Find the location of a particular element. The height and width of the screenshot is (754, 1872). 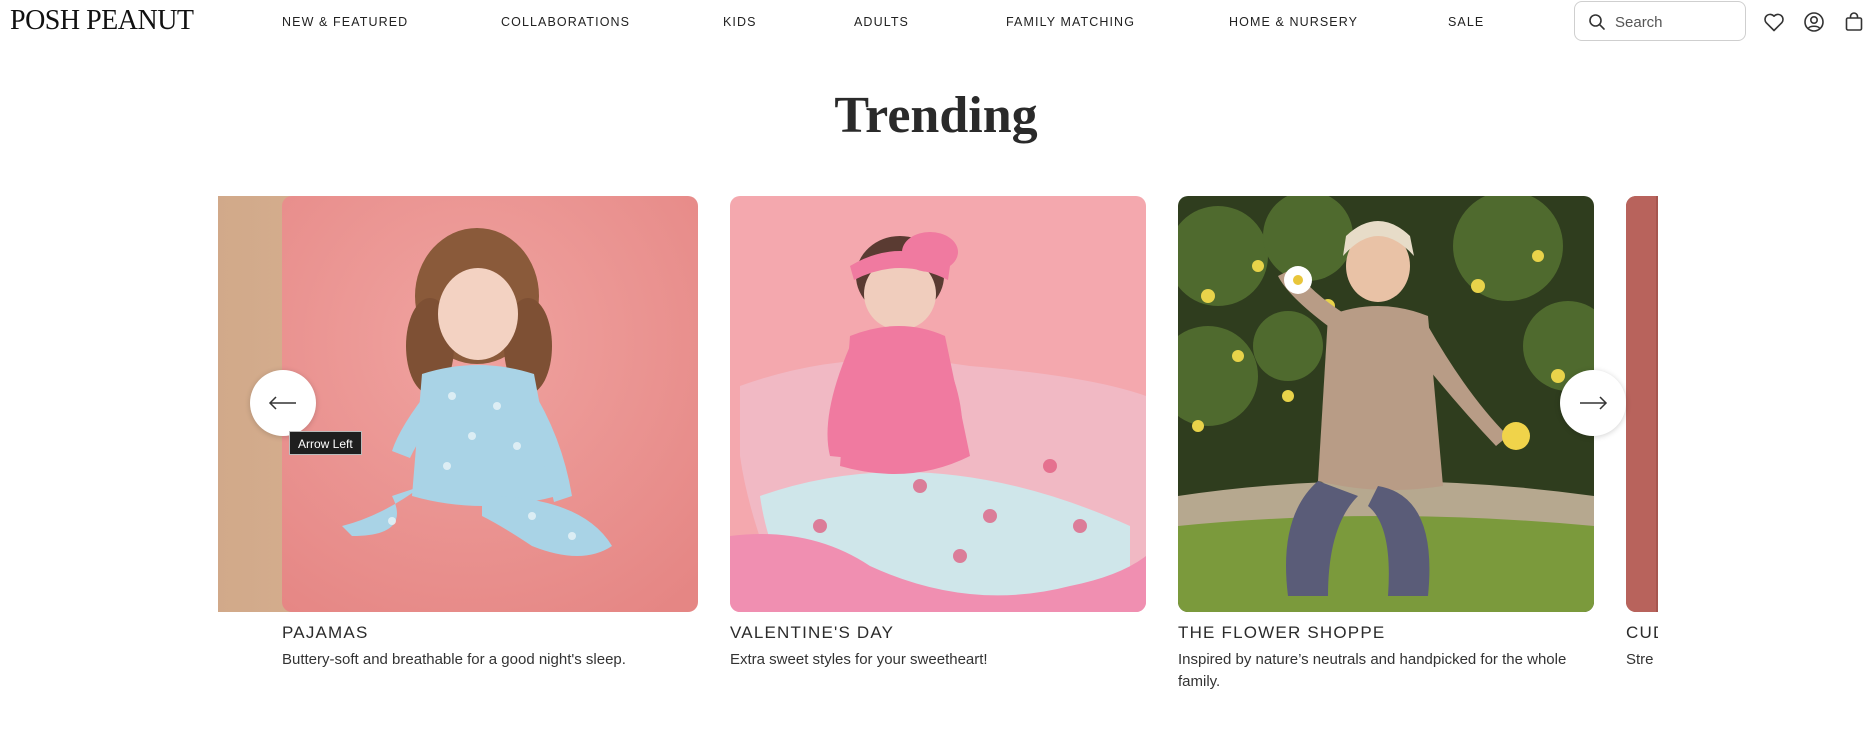

nav-item-family-matching: FAMILY MATCHING is located at coordinates (1070, 22).